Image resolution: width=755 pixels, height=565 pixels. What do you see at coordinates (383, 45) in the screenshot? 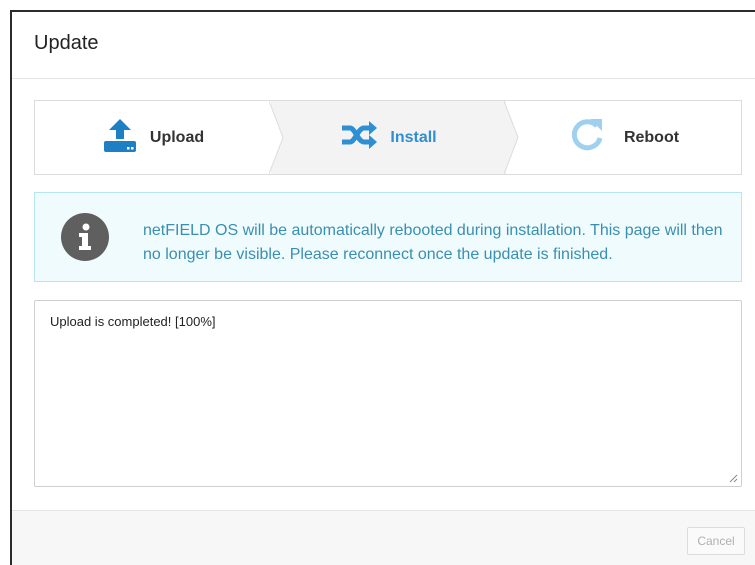
I see `dialog-header: Update` at bounding box center [383, 45].